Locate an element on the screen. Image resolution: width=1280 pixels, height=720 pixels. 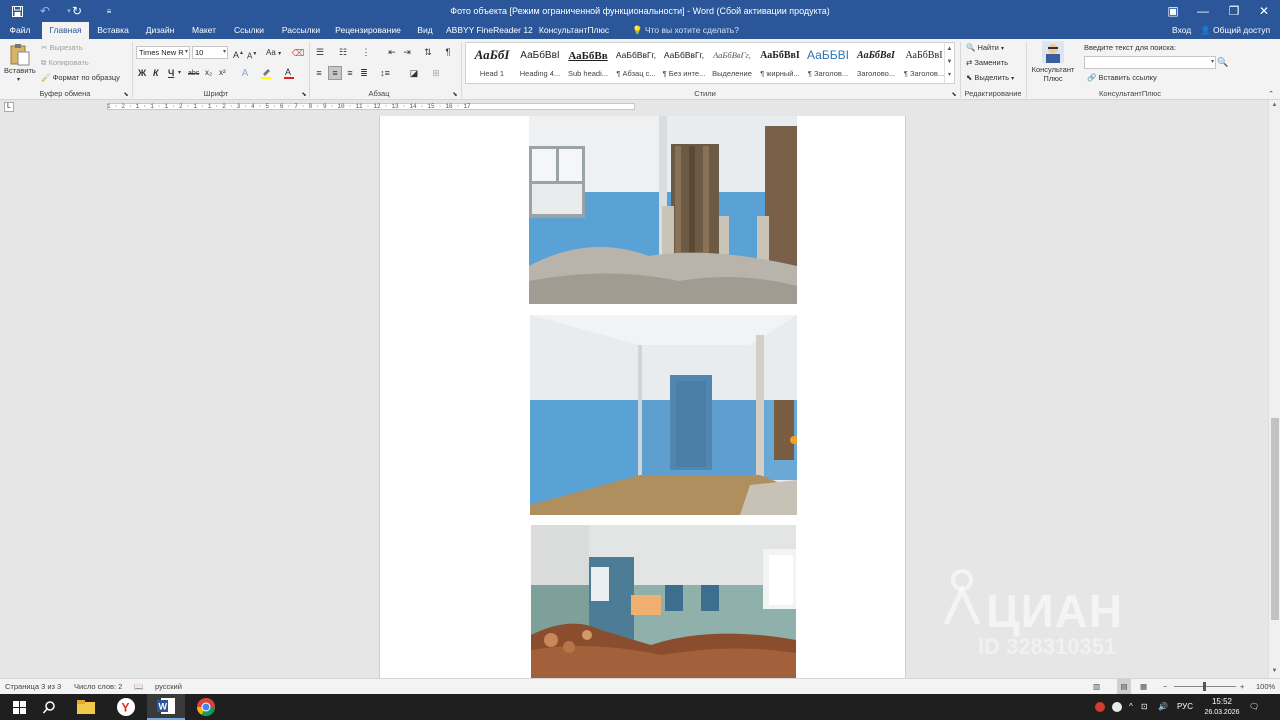
find-button: 🔍 Найти ▾ is located at coordinates (985, 48).